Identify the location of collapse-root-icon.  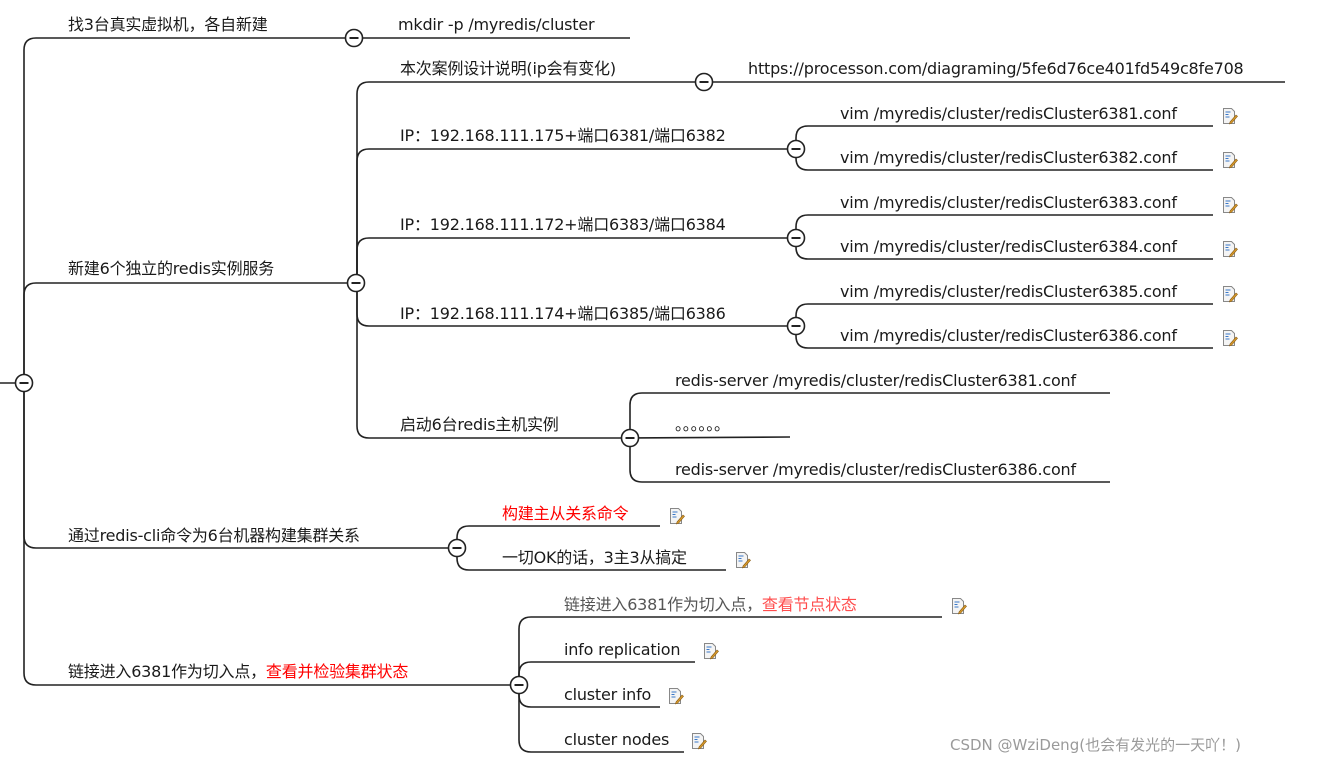
(24, 383).